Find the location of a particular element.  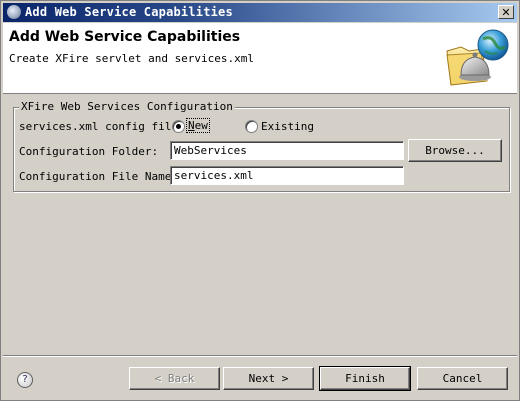

page-description: Create XFire servlet and services.xml is located at coordinates (132, 58).